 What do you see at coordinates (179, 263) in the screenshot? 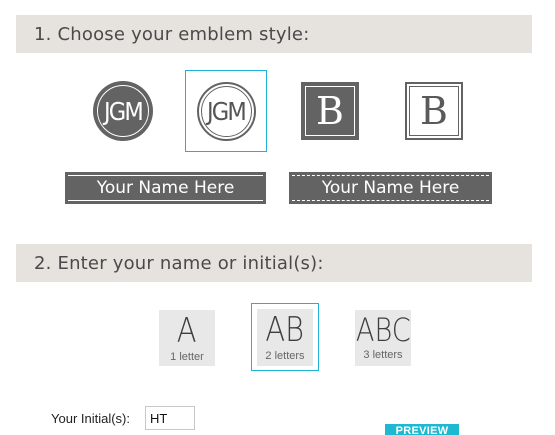
I see `section-title: 2. Enter your name or initial(s):` at bounding box center [179, 263].